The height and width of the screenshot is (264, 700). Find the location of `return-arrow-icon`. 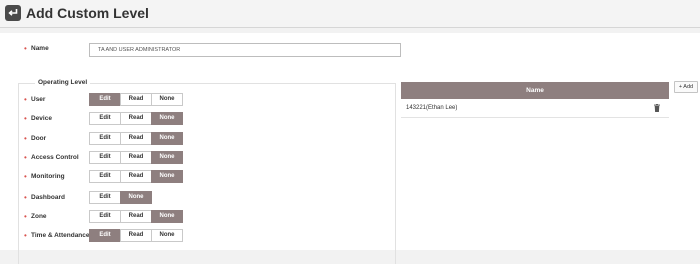

return-arrow-icon is located at coordinates (13, 12).